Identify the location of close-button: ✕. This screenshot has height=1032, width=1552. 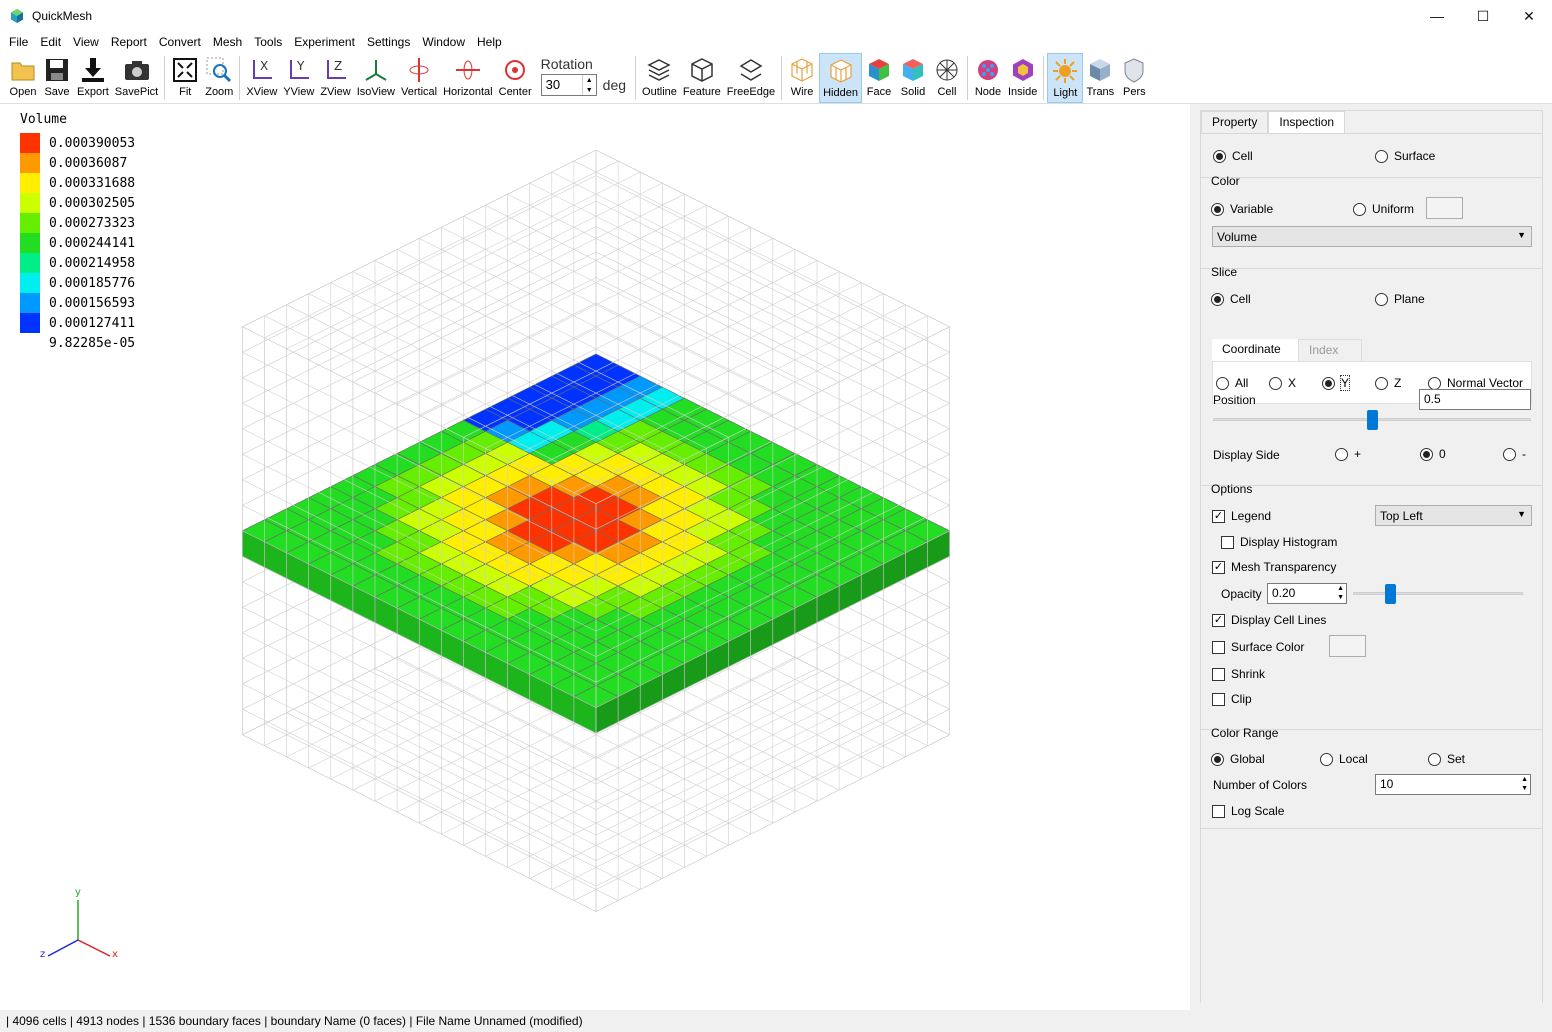
(1529, 16).